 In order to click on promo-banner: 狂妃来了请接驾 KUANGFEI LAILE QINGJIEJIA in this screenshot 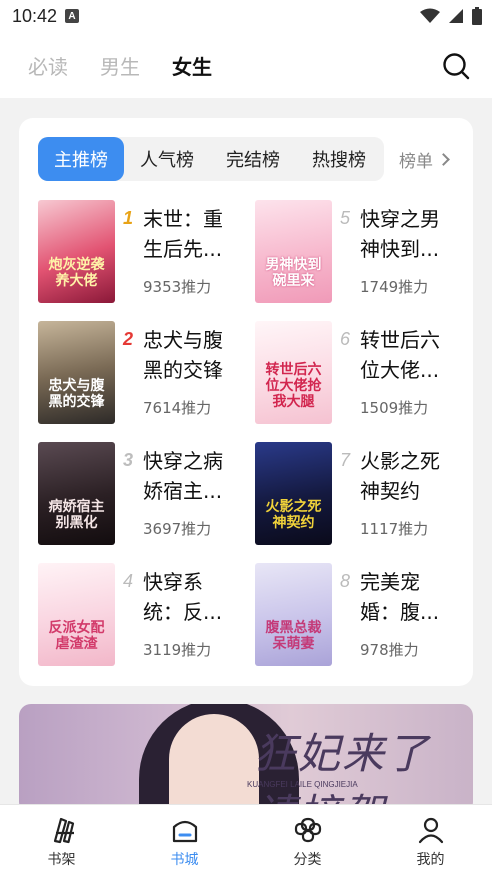, I will do `click(246, 759)`.